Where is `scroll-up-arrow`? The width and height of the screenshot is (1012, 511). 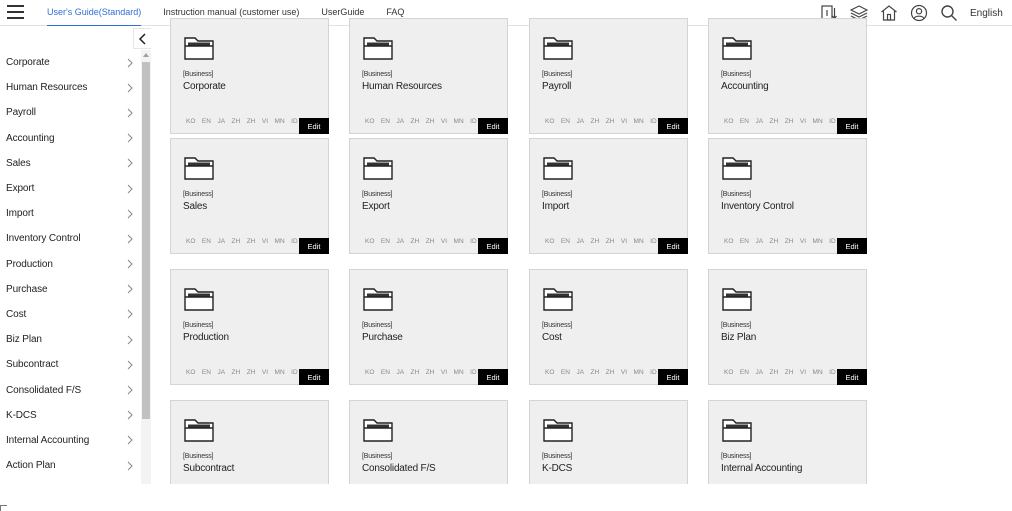 scroll-up-arrow is located at coordinates (146, 55).